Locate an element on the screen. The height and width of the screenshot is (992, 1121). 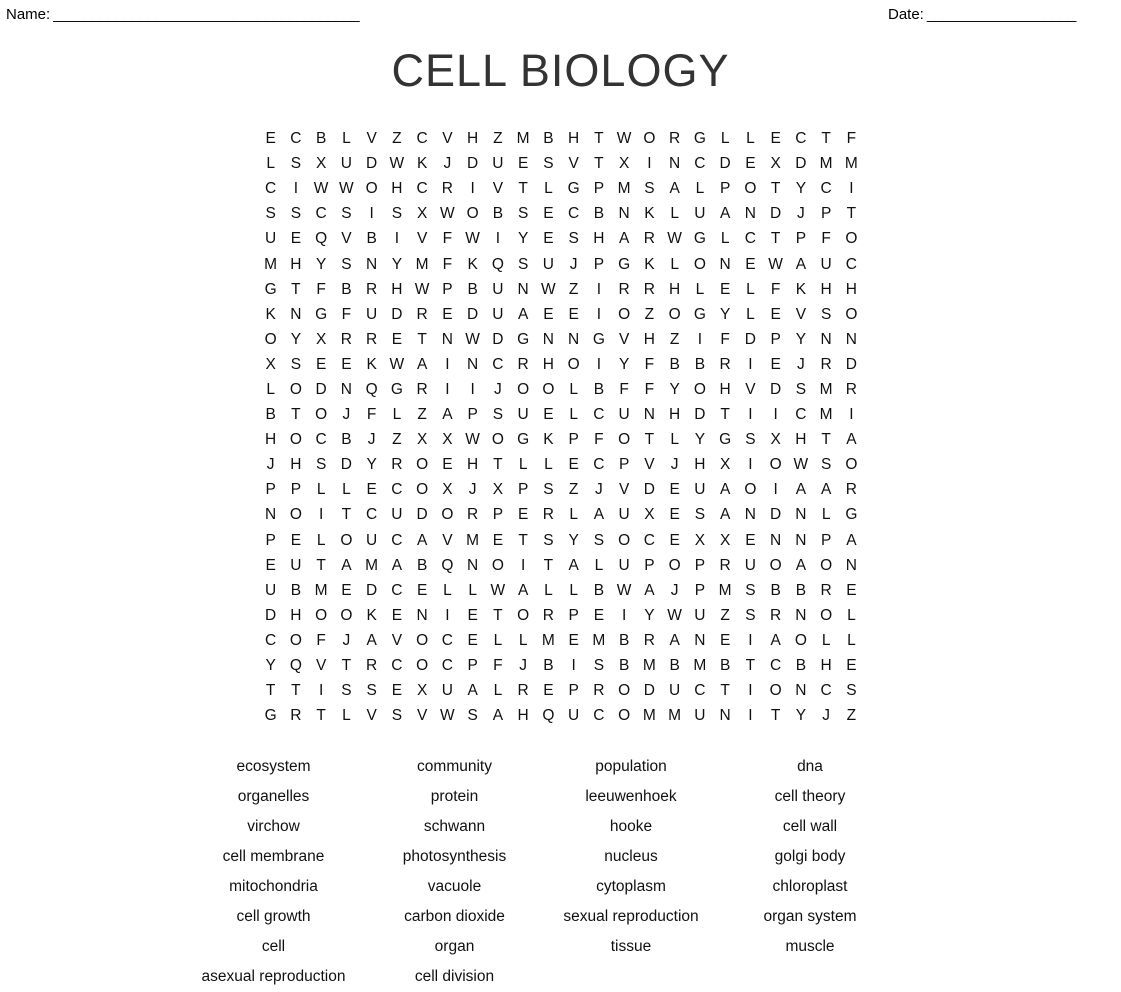
word-list-item: vacuole is located at coordinates (454, 887).